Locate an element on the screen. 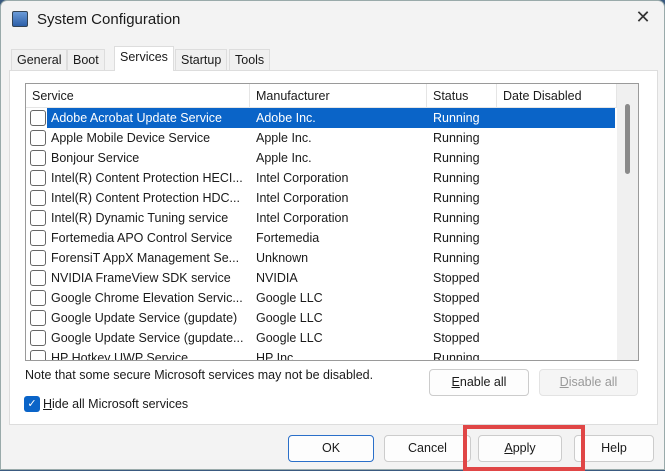  tab-startup: Startup is located at coordinates (201, 59).